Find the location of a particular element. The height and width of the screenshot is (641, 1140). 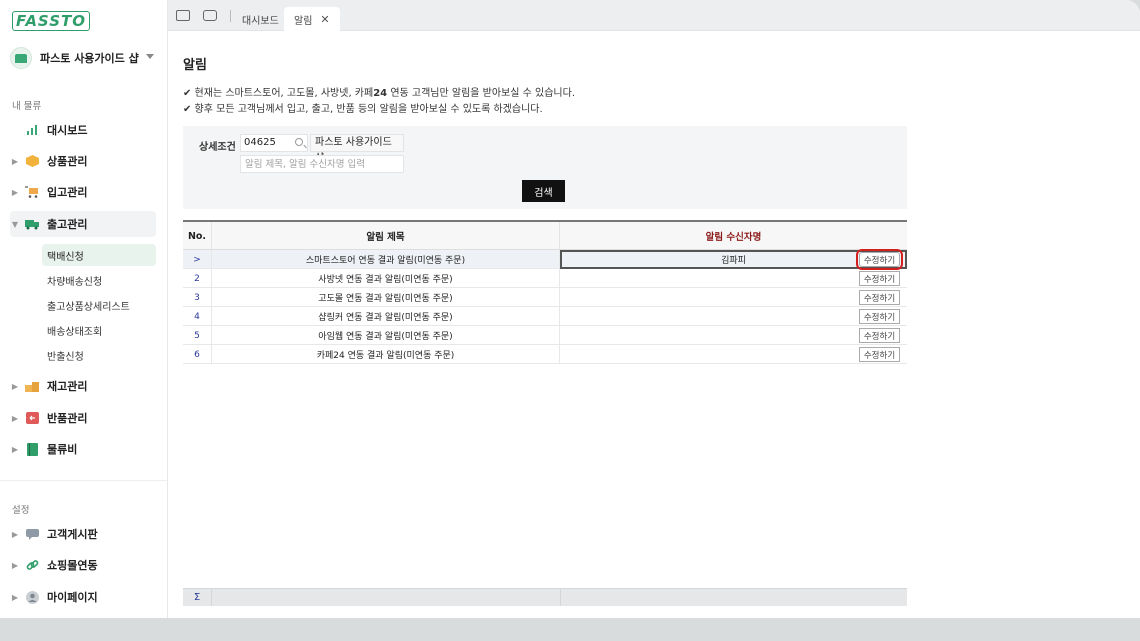

brand-logo: FASSTO is located at coordinates (51, 21).